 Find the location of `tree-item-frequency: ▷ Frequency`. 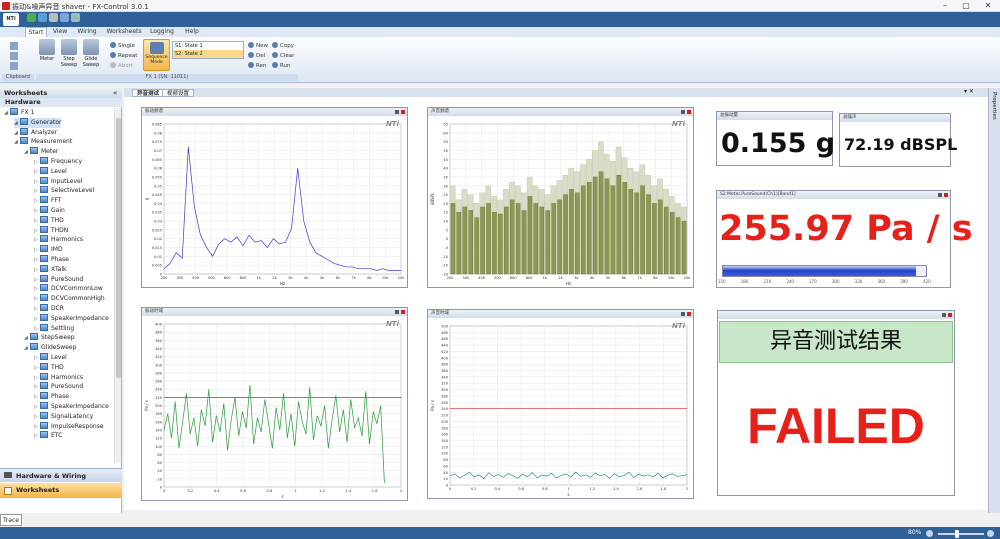

tree-item-frequency: ▷ Frequency is located at coordinates (58, 162).